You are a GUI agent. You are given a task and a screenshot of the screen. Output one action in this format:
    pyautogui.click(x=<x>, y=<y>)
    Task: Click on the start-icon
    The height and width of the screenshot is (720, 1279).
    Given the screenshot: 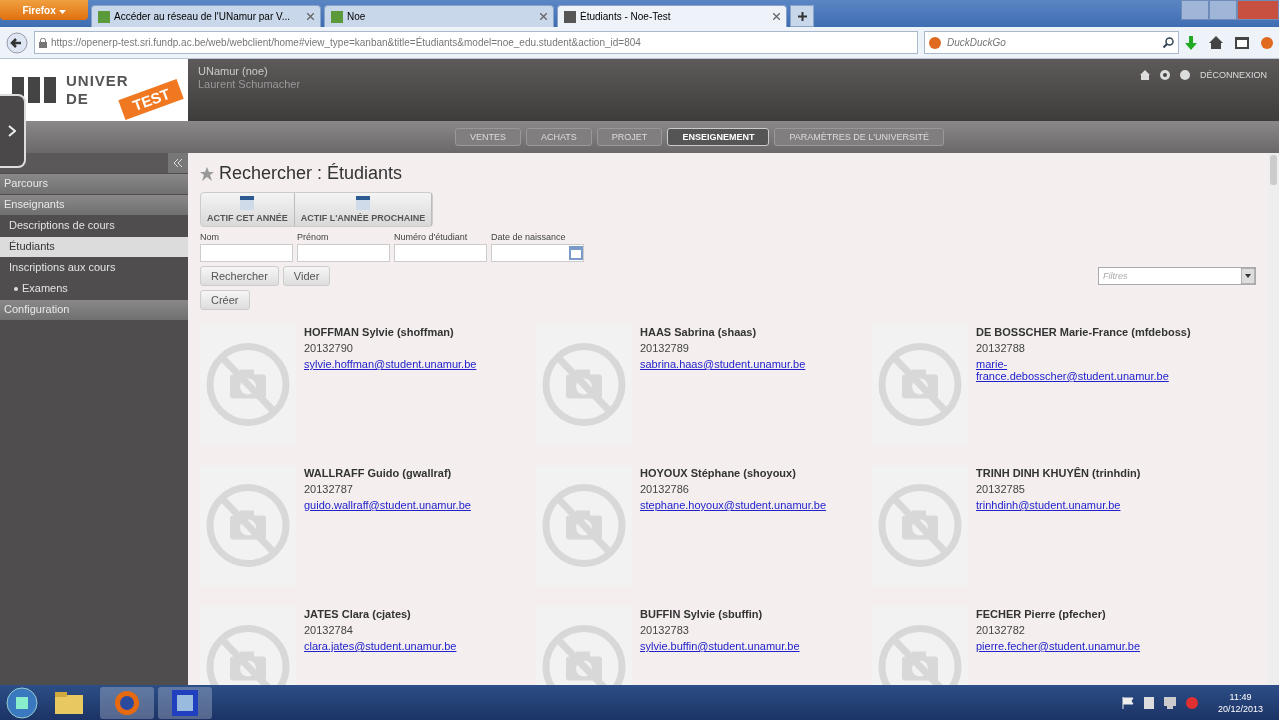 What is the action you would take?
    pyautogui.click(x=22, y=702)
    